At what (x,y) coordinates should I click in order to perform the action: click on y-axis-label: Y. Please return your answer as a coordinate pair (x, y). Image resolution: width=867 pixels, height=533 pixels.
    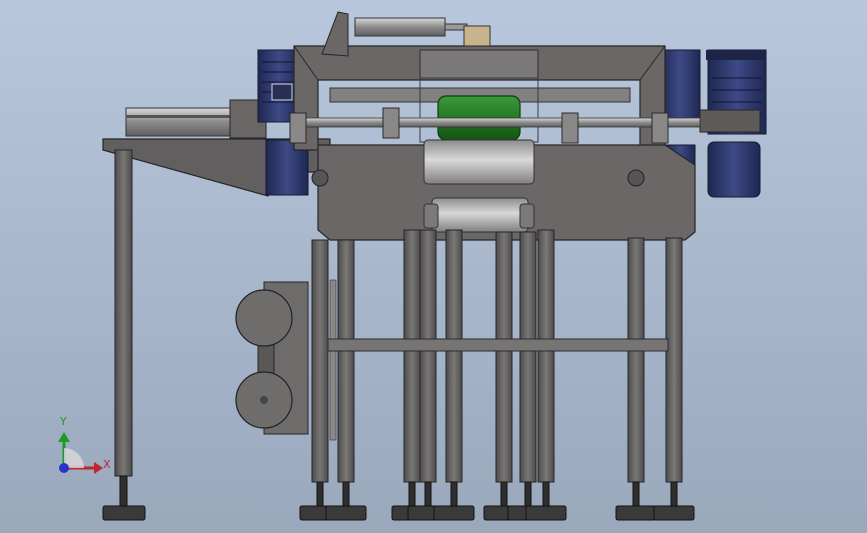
    Looking at the image, I should click on (63, 421).